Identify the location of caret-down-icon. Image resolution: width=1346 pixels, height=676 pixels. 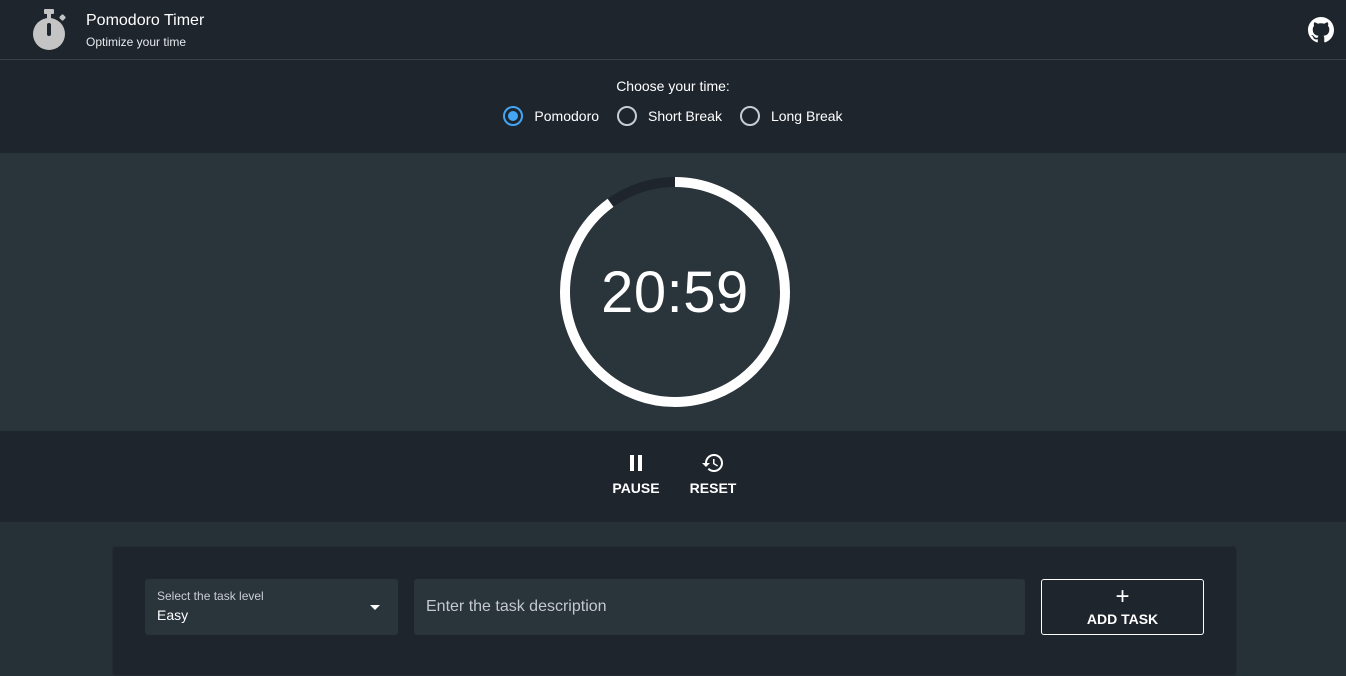
(375, 607).